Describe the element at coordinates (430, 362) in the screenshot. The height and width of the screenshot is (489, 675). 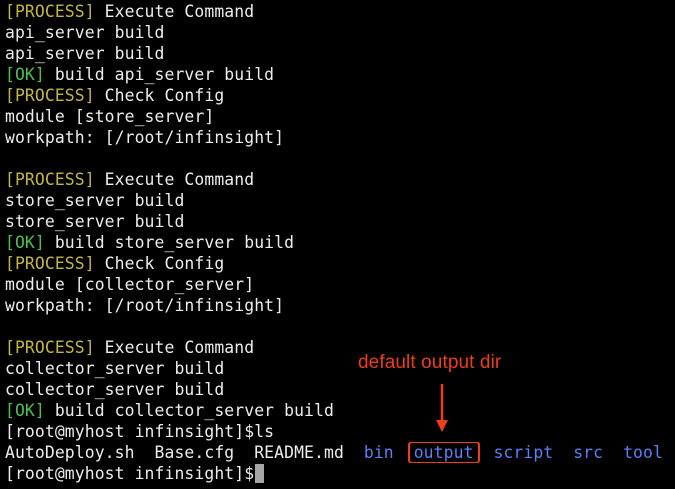
I see `annotation-label: default output dir` at that location.